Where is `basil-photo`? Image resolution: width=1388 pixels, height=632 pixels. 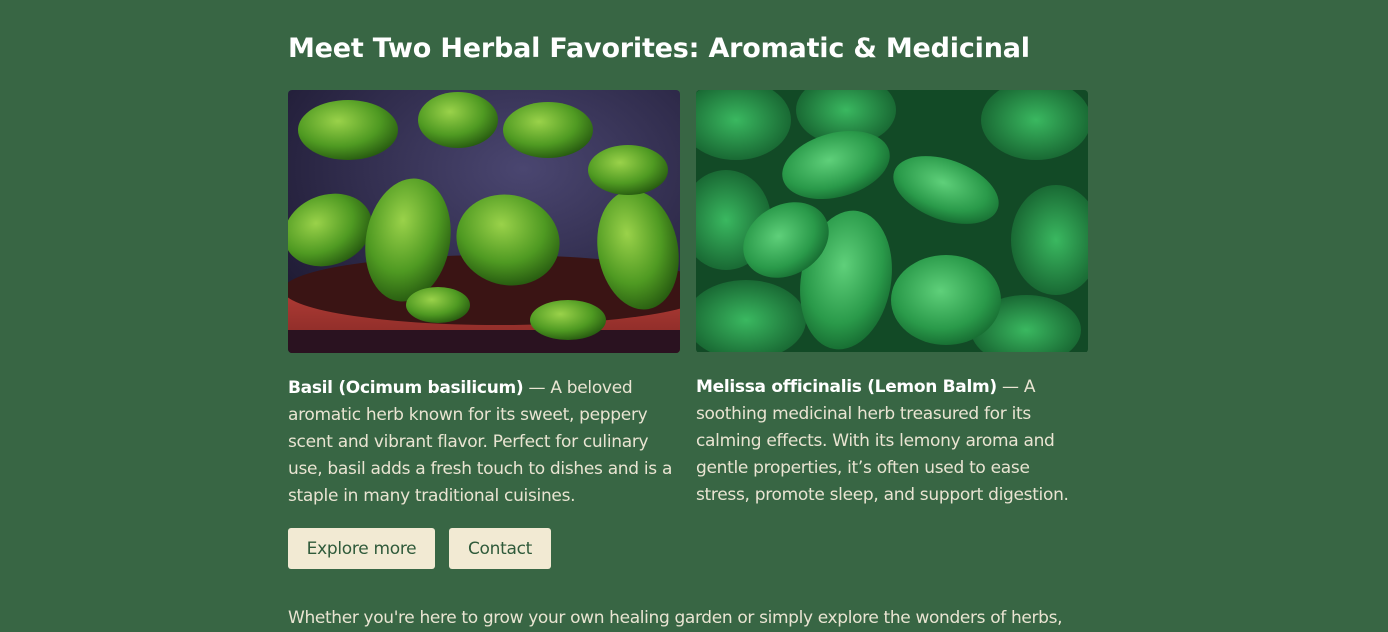
basil-photo is located at coordinates (484, 221).